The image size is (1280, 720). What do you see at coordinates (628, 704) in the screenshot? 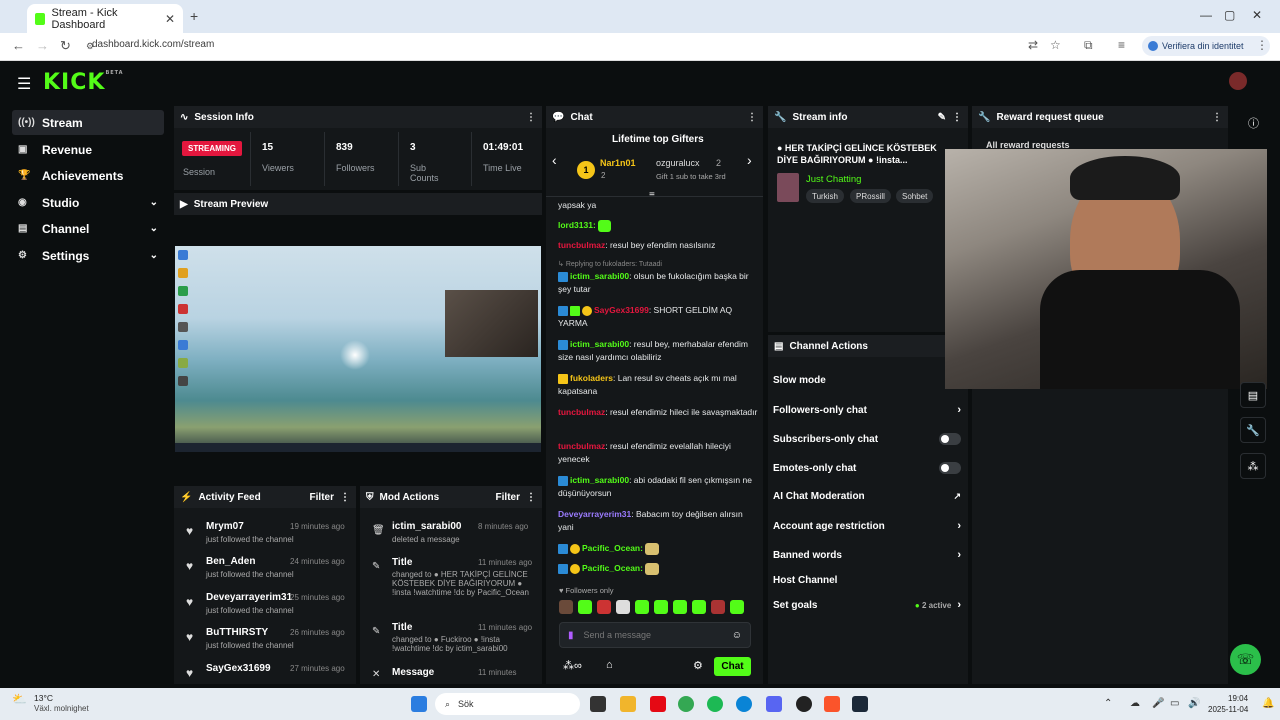
I see `file-explorer-icon` at bounding box center [628, 704].